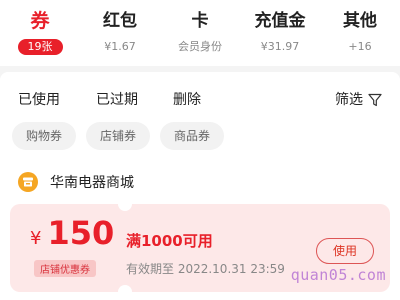 The image size is (400, 300). I want to click on tab-label: 卡, so click(200, 21).